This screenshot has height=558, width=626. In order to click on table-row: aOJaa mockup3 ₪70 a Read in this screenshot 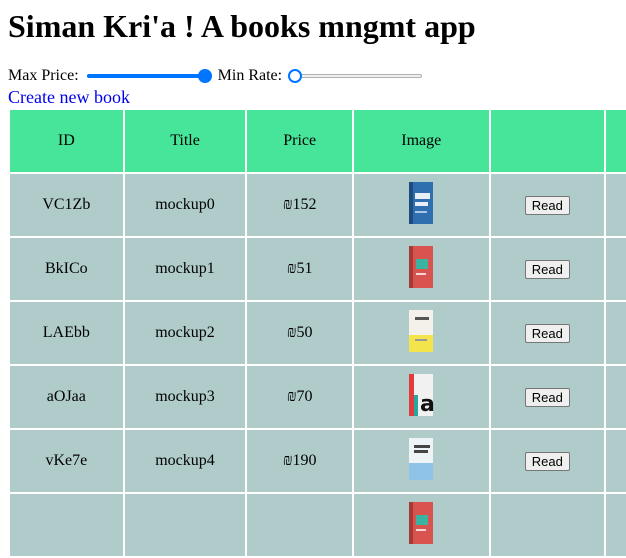, I will do `click(318, 397)`.